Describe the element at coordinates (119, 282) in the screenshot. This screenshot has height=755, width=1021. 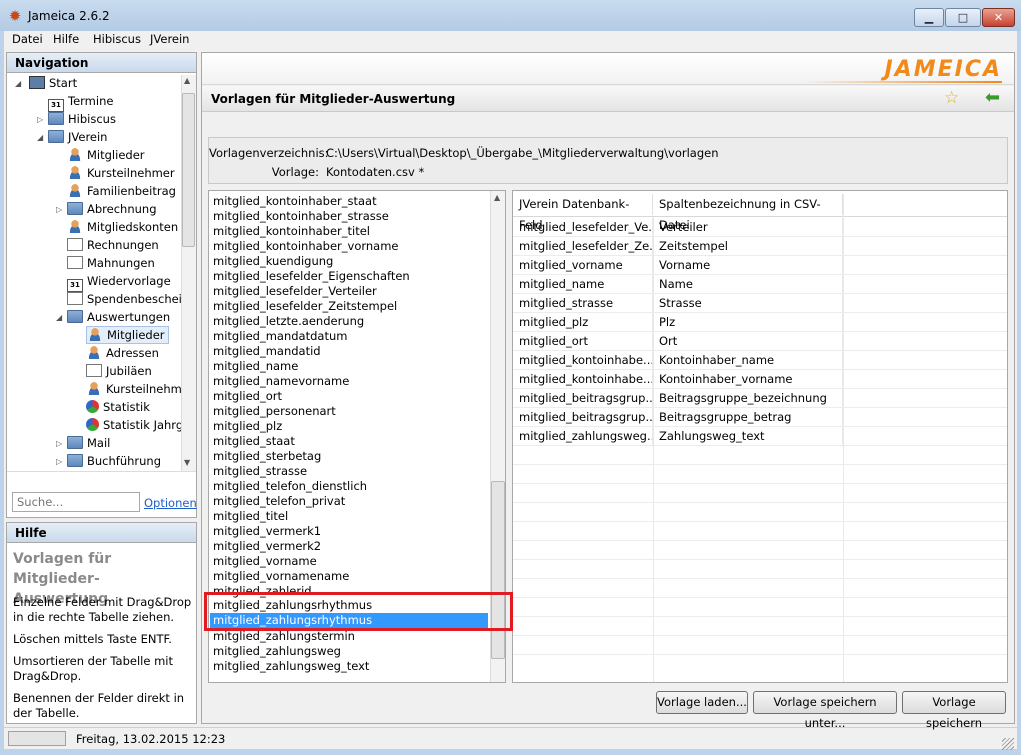
I see `nav-item-wiedervorlage: 31 Wiedervorlage` at that location.